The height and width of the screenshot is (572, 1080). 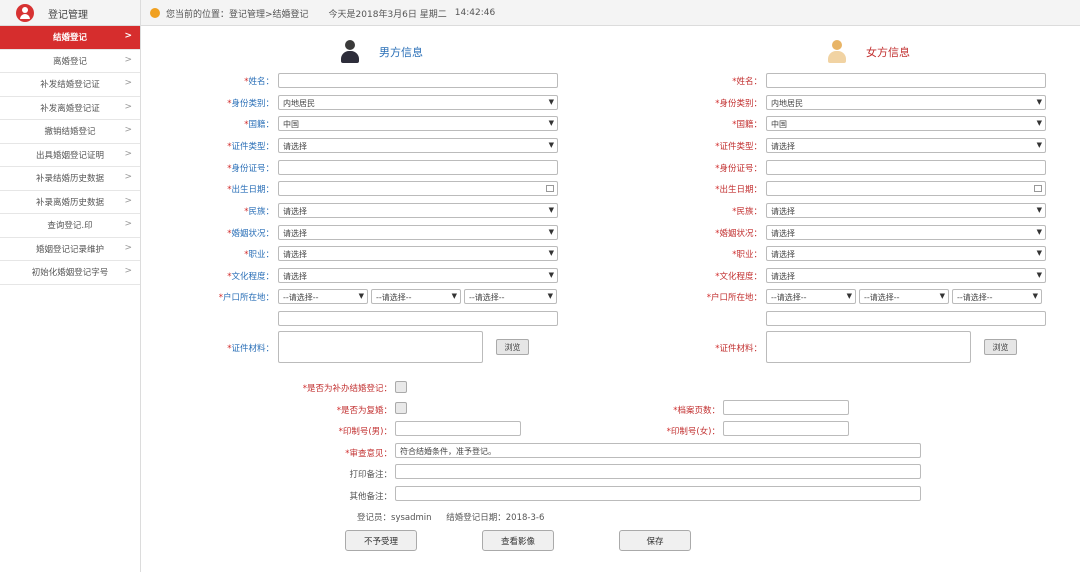 I want to click on female-edu-label: *文化程度：, so click(x=738, y=277).